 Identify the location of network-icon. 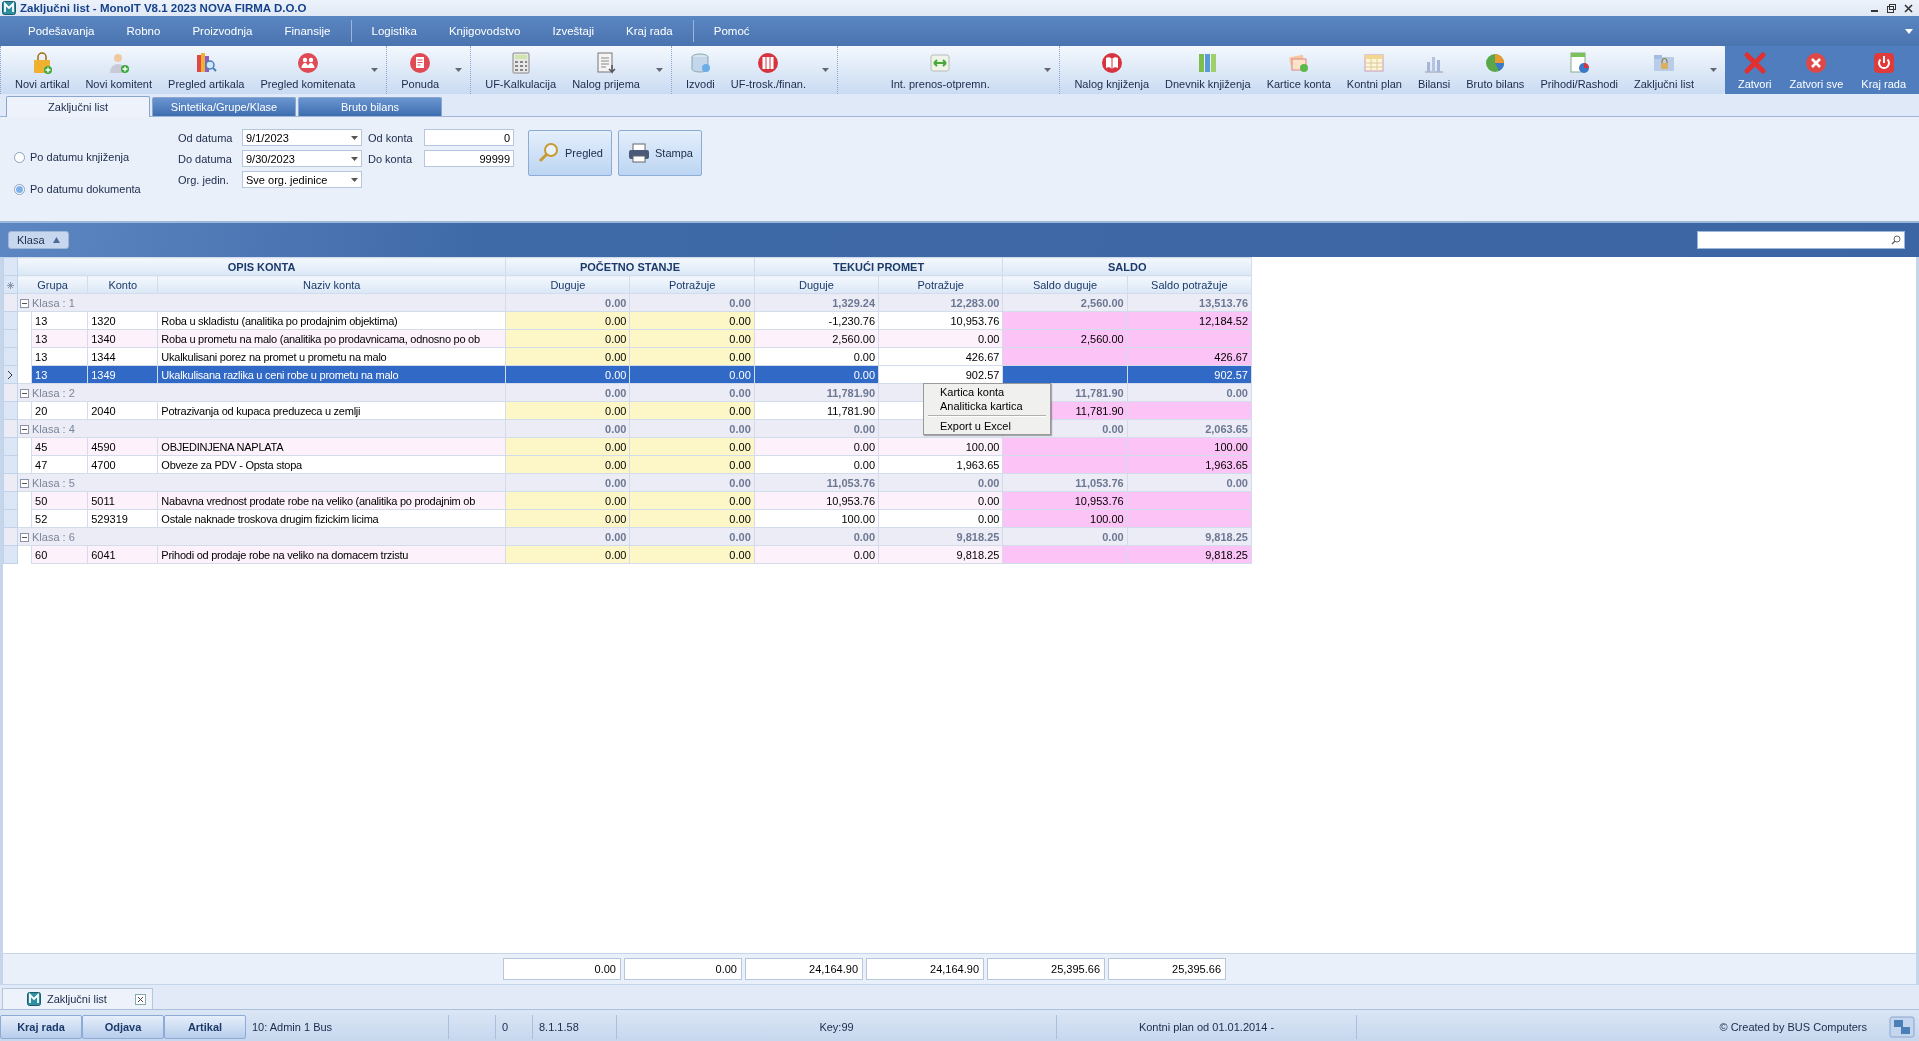
(1902, 1027).